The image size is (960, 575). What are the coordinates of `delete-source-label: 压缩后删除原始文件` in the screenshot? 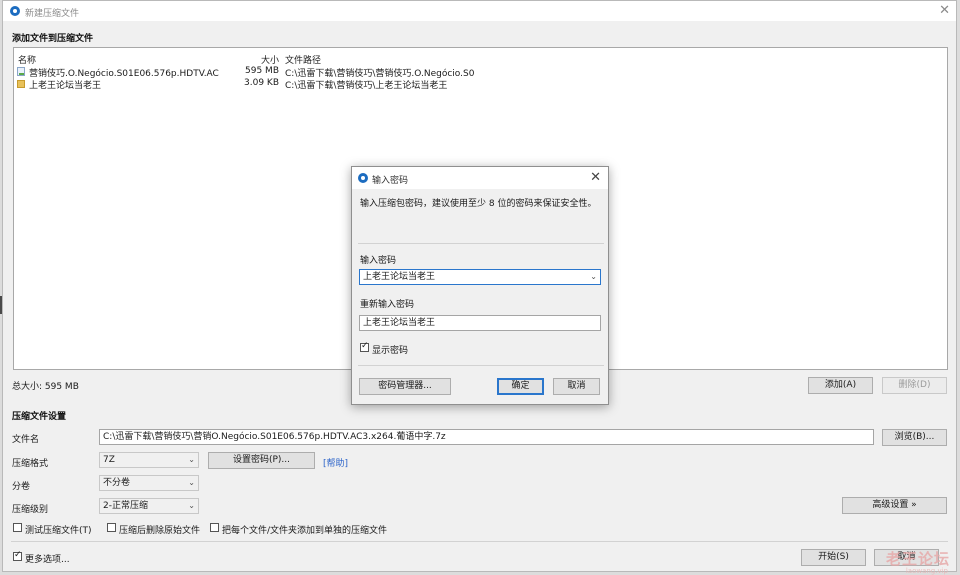 It's located at (160, 531).